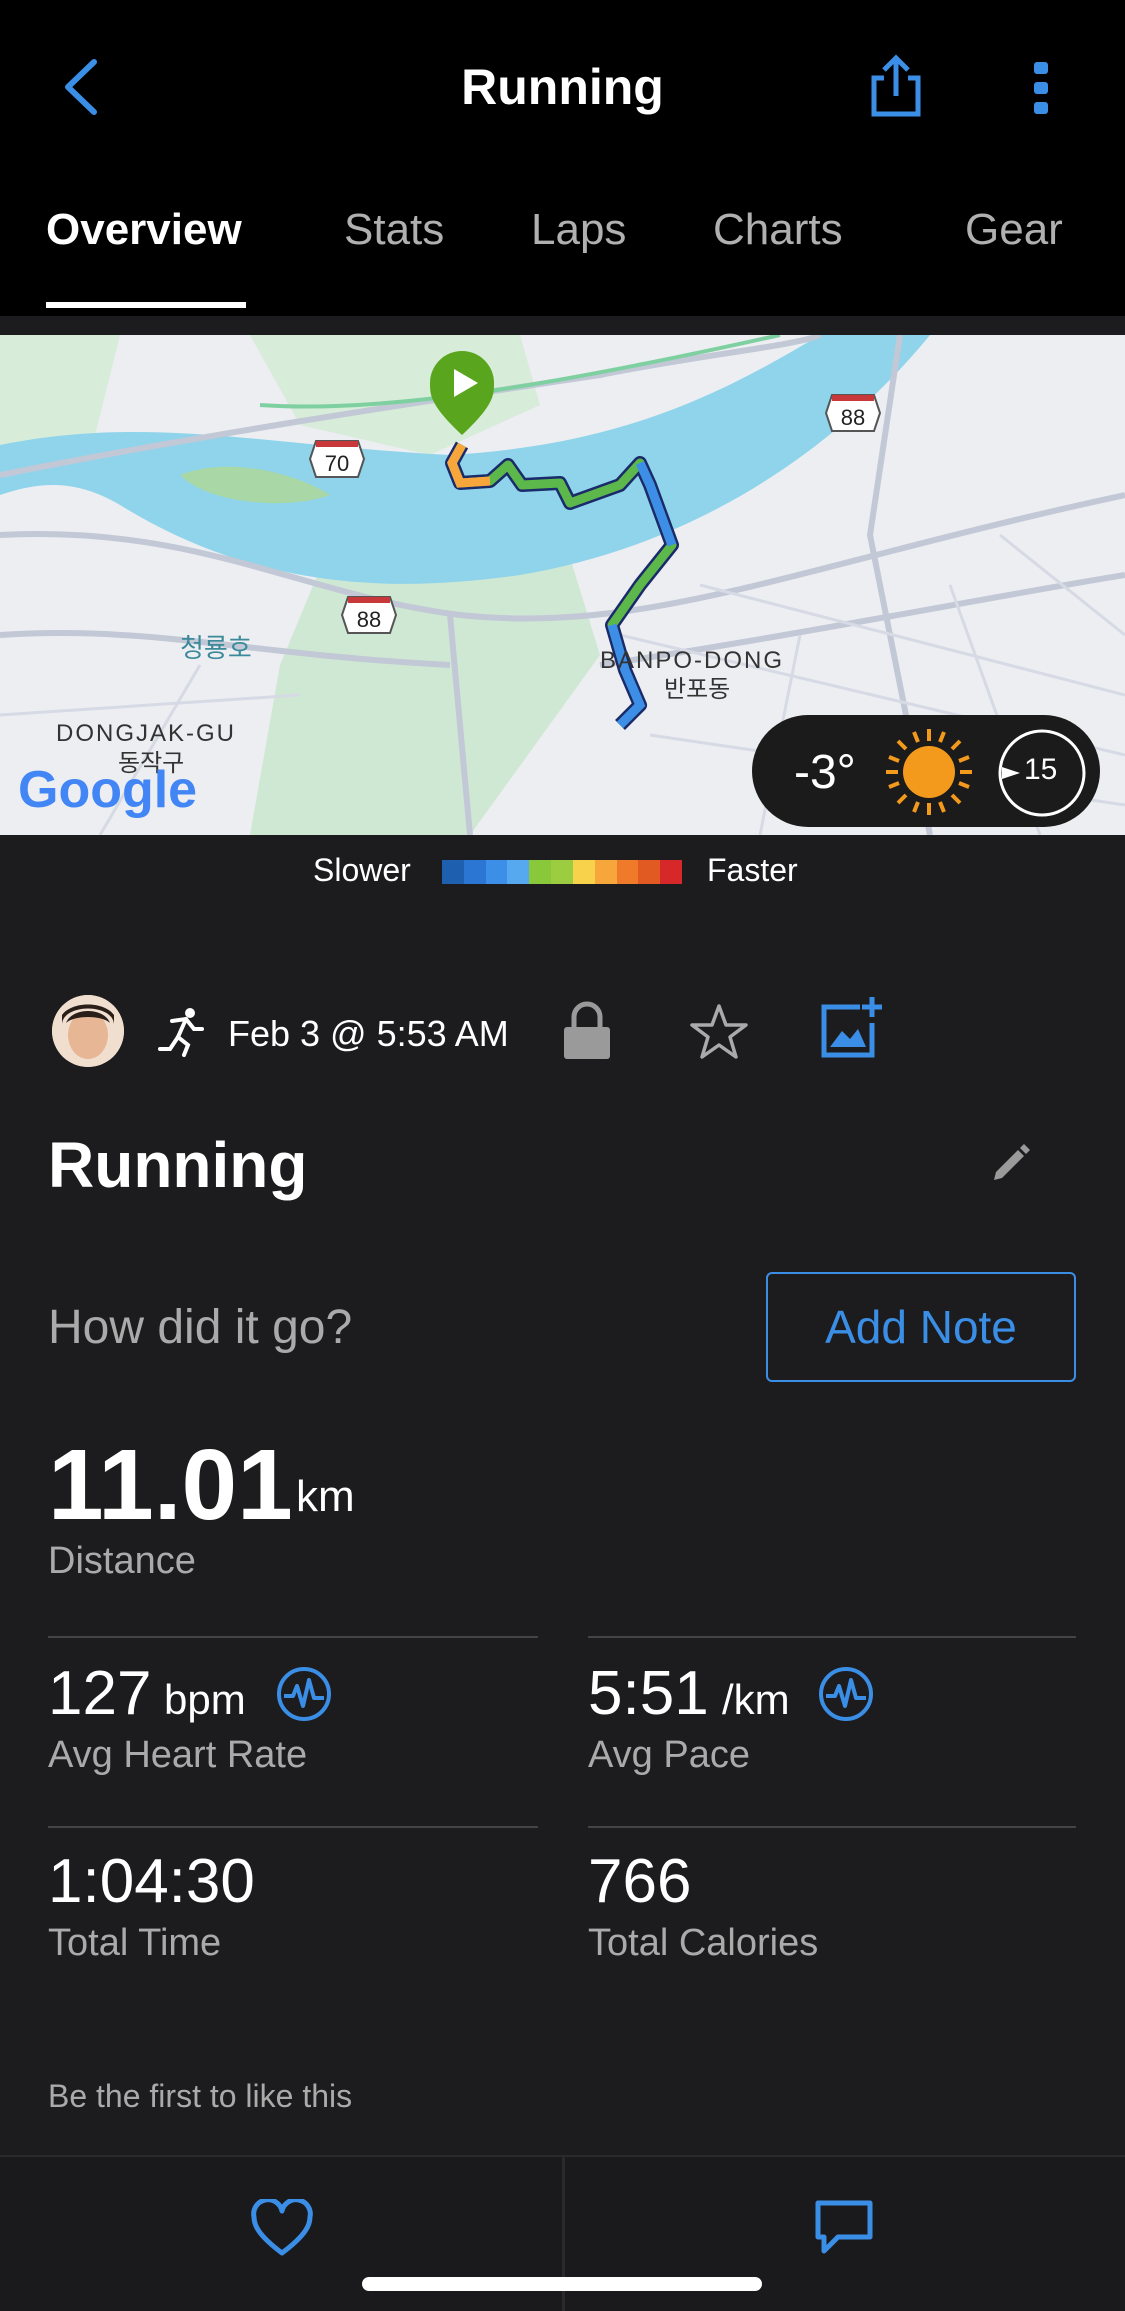  Describe the element at coordinates (562, 158) in the screenshot. I see `header-bar: Running Overview Stats Laps Charts Gear` at that location.